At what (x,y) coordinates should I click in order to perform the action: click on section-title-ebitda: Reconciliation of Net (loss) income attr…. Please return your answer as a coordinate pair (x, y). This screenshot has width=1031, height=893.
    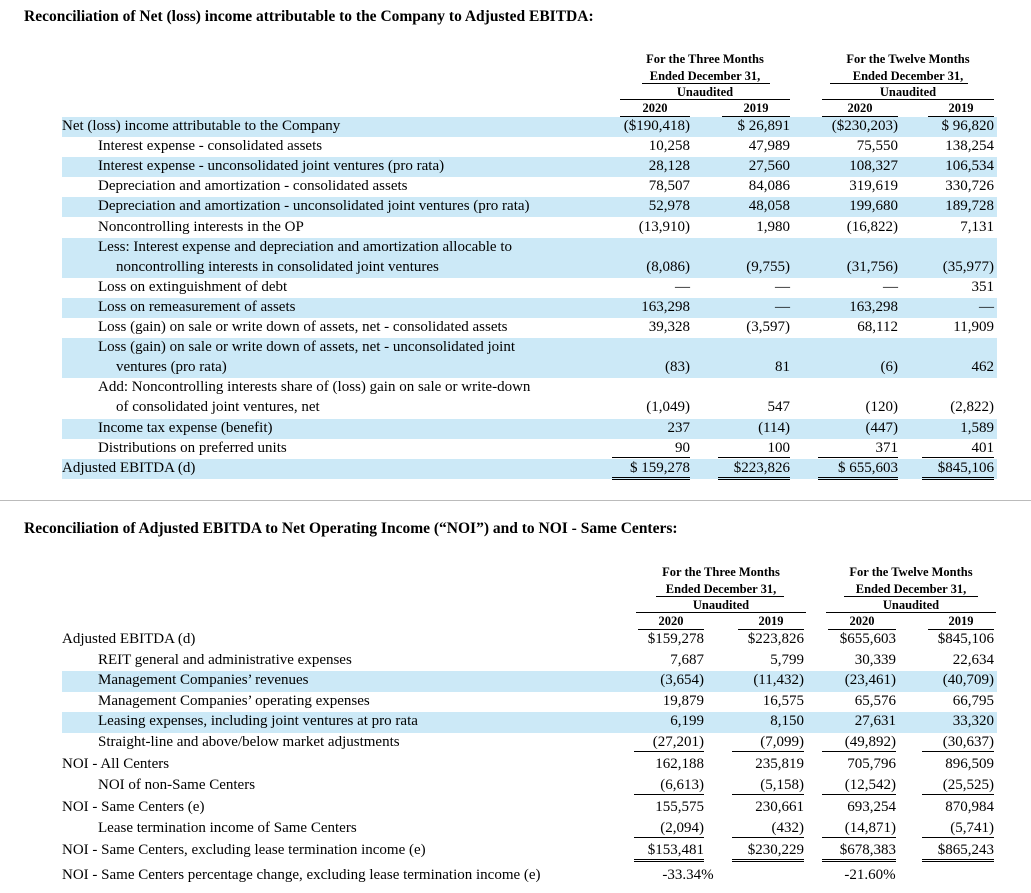
    Looking at the image, I should click on (309, 16).